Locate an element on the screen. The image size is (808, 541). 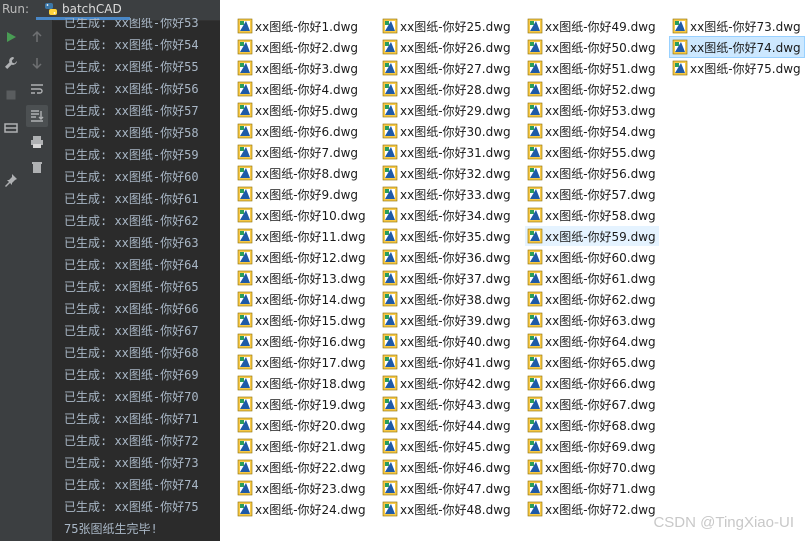
file-item: xx图纸-你好10.dwg is located at coordinates (302, 215).